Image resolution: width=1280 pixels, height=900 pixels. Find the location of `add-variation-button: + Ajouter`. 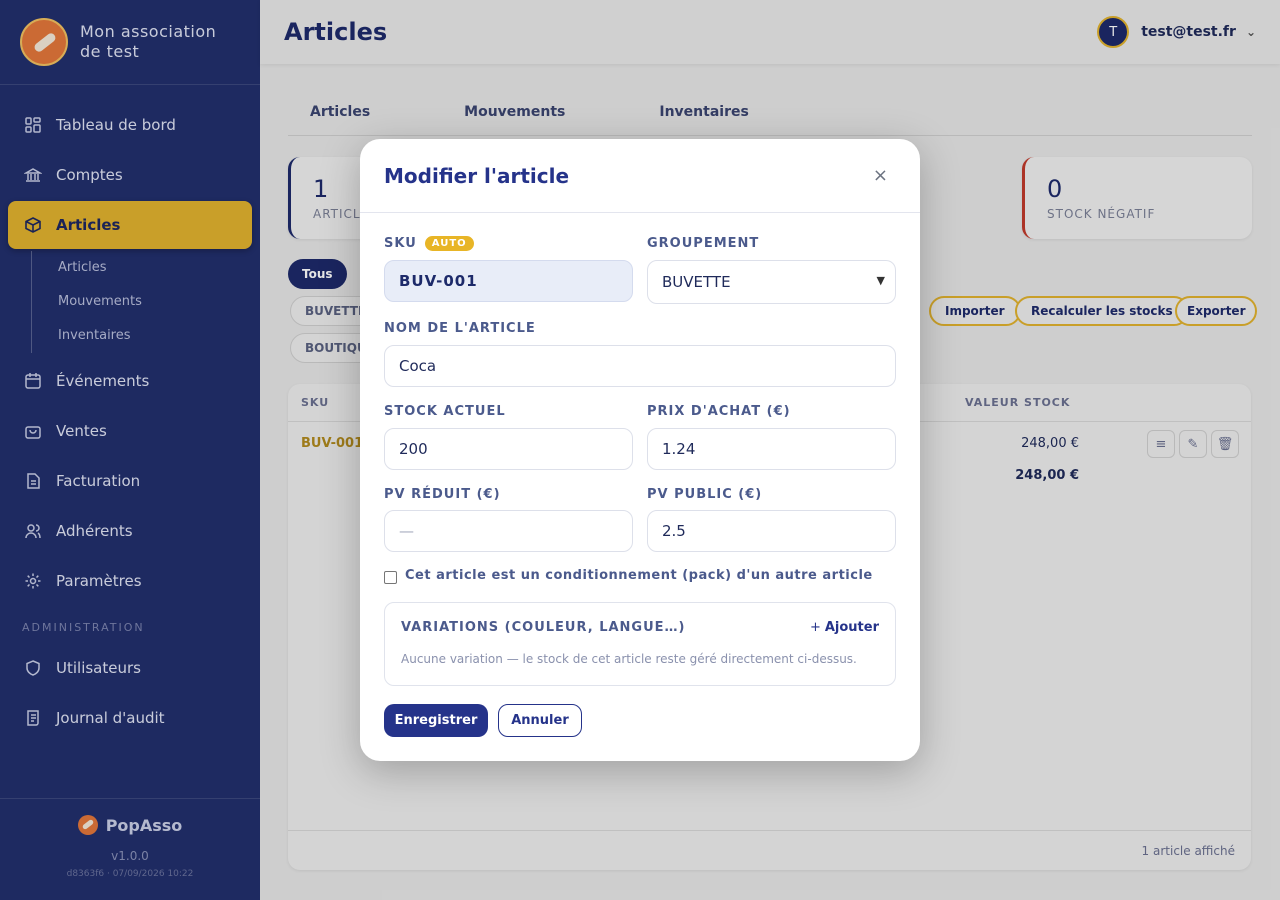

add-variation-button: + Ajouter is located at coordinates (844, 627).